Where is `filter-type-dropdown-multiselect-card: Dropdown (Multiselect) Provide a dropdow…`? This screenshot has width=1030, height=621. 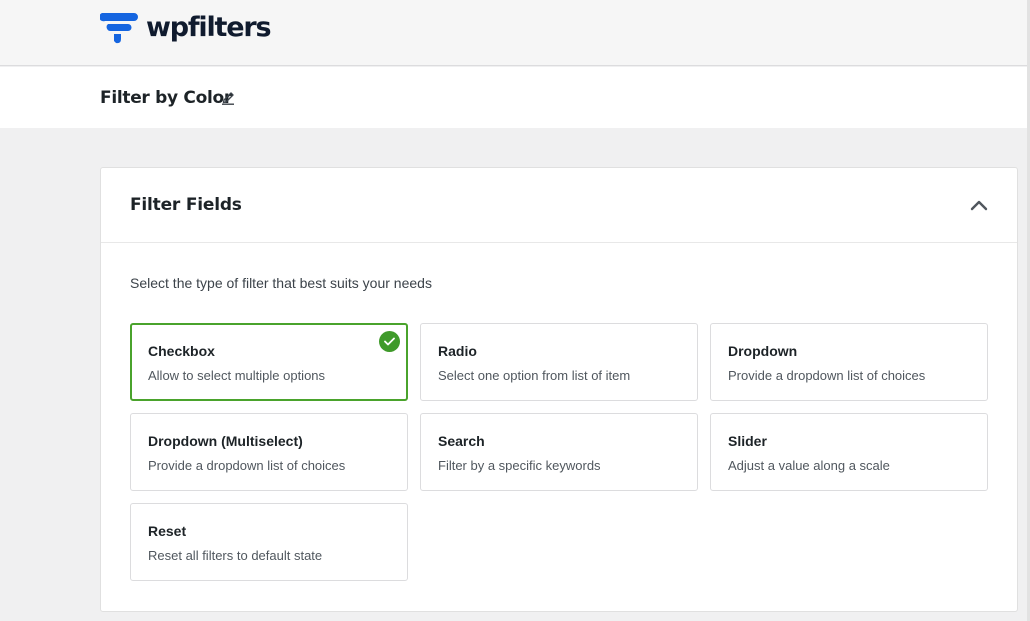 filter-type-dropdown-multiselect-card: Dropdown (Multiselect) Provide a dropdow… is located at coordinates (269, 452).